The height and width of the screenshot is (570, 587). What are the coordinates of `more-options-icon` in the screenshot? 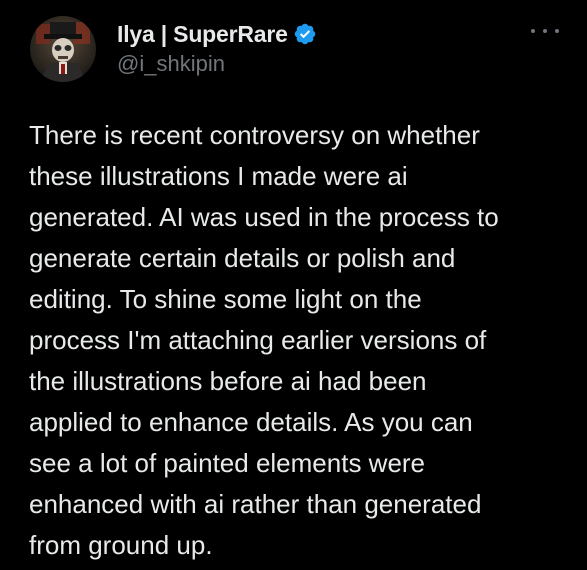 It's located at (545, 31).